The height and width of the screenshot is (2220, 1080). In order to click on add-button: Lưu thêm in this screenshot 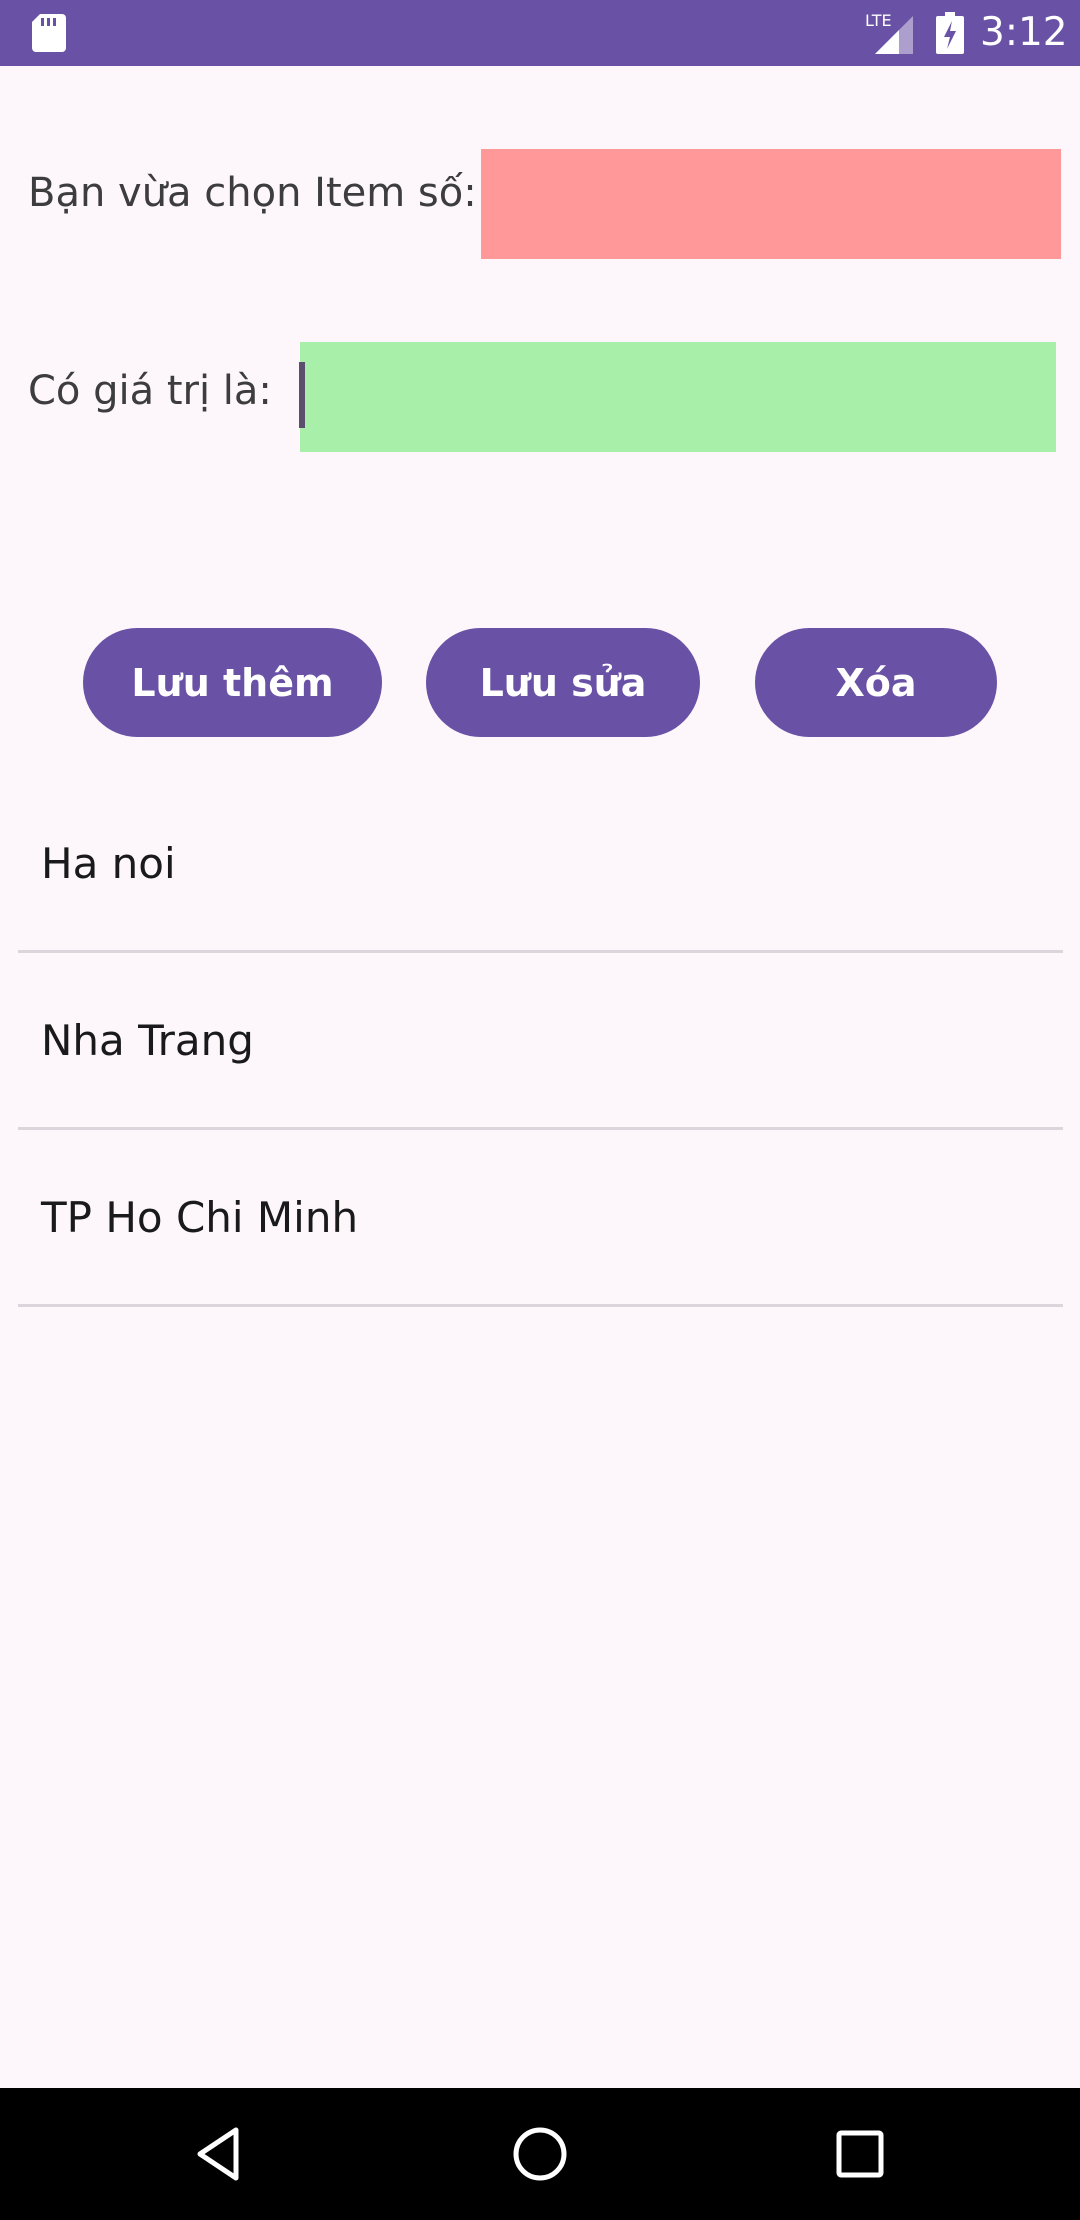, I will do `click(232, 682)`.